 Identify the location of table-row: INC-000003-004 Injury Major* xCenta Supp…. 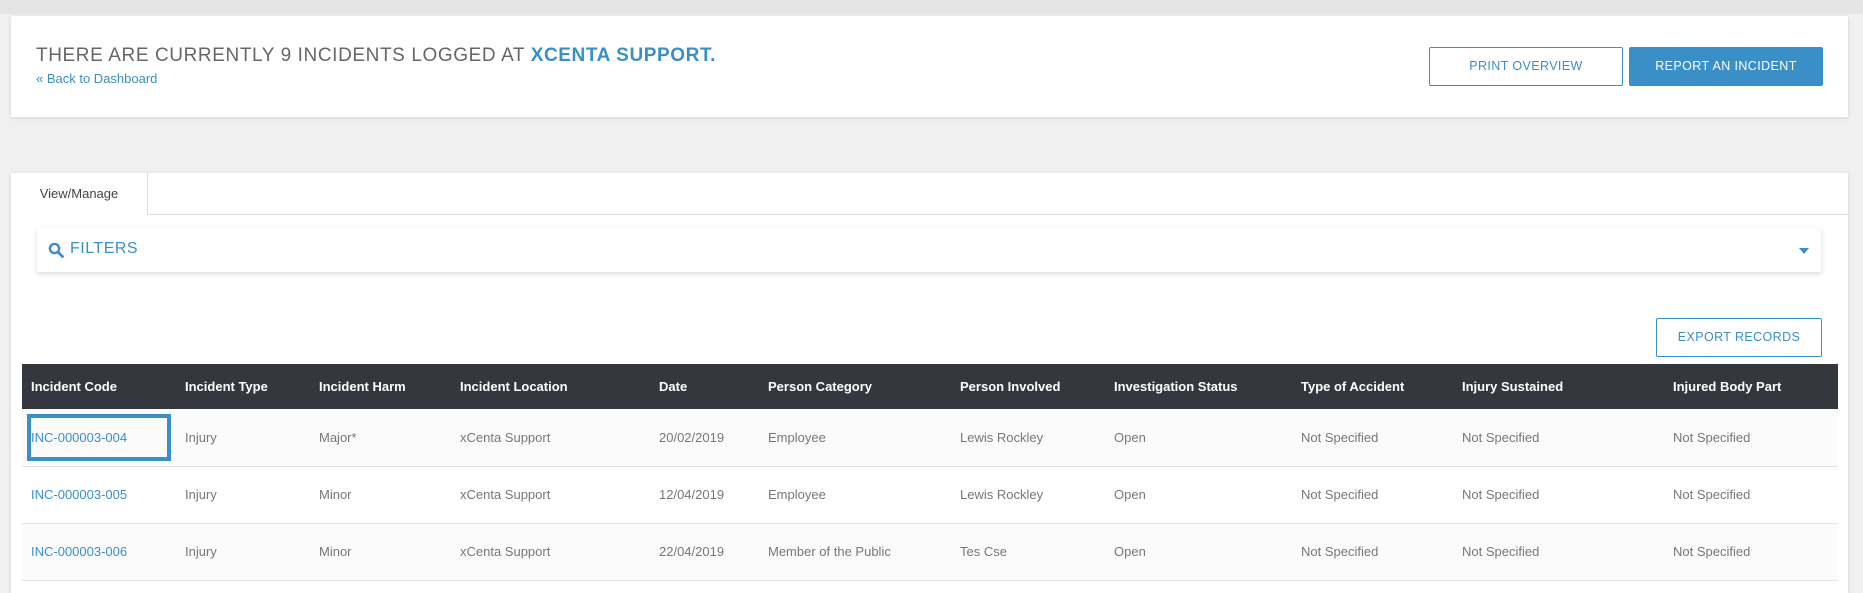
(930, 437).